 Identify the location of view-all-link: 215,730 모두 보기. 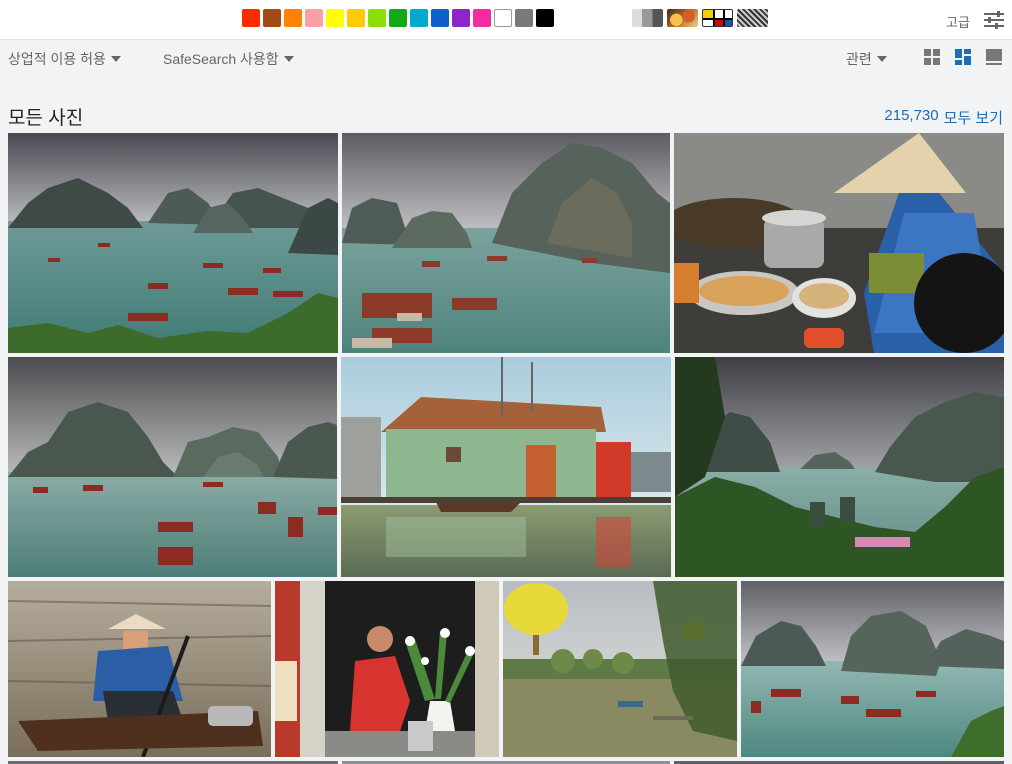
(943, 117).